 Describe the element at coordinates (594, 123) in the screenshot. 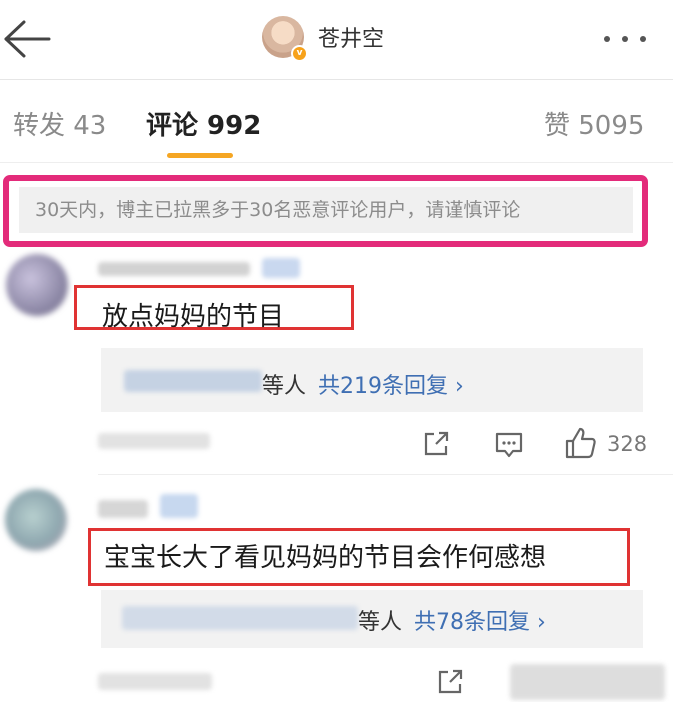

I see `tab-like: 赞 5095` at that location.